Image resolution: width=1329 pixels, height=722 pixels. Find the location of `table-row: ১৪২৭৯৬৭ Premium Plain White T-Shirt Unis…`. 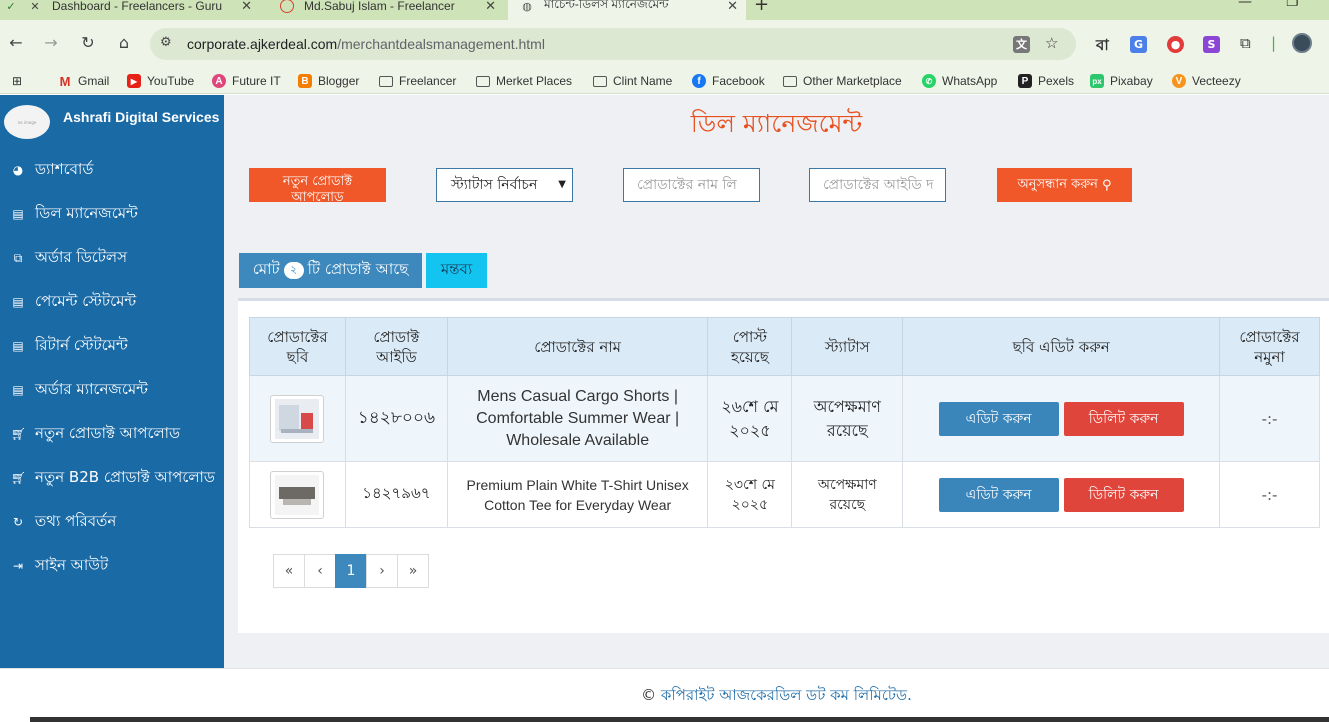

table-row: ১৪২৭৯৬৭ Premium Plain White T-Shirt Unis… is located at coordinates (784, 494).